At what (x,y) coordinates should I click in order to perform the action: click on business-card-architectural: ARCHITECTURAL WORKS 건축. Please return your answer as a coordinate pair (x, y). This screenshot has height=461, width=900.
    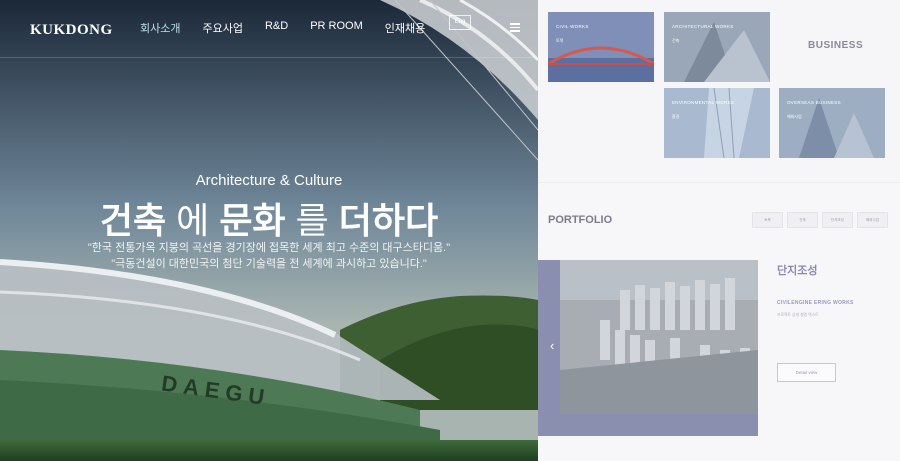
    Looking at the image, I should click on (717, 47).